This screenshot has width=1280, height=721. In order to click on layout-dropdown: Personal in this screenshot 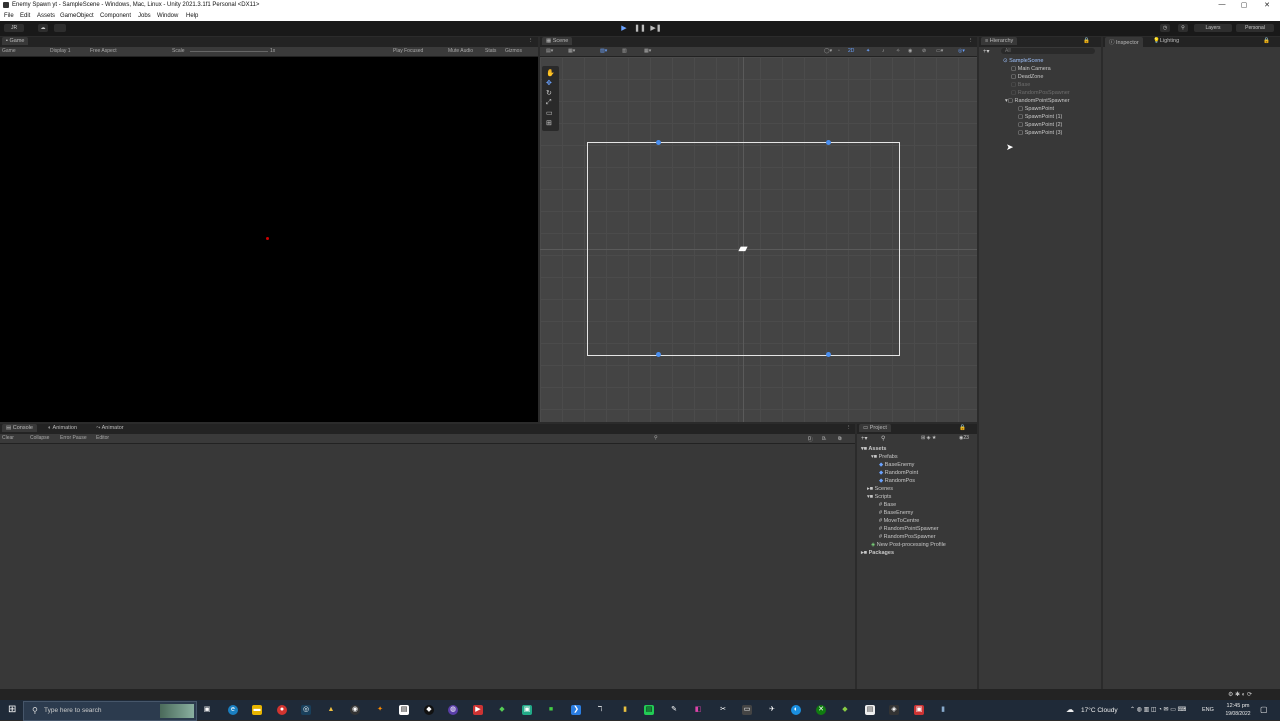, I will do `click(1255, 28)`.